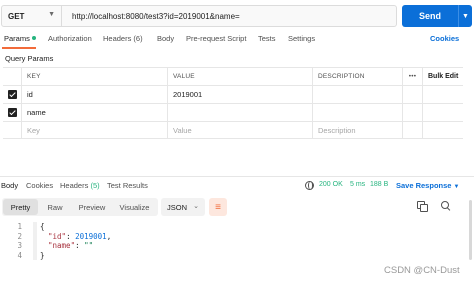 The width and height of the screenshot is (474, 281). Describe the element at coordinates (424, 185) in the screenshot. I see `save-response-label: Save Response` at that location.